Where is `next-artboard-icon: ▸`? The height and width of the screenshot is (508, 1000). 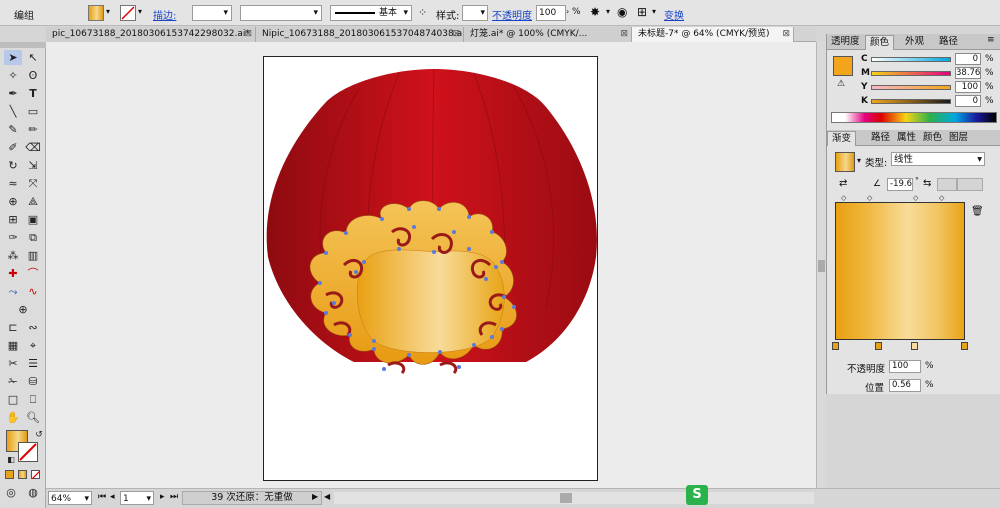
next-artboard-icon: ▸ is located at coordinates (162, 497).